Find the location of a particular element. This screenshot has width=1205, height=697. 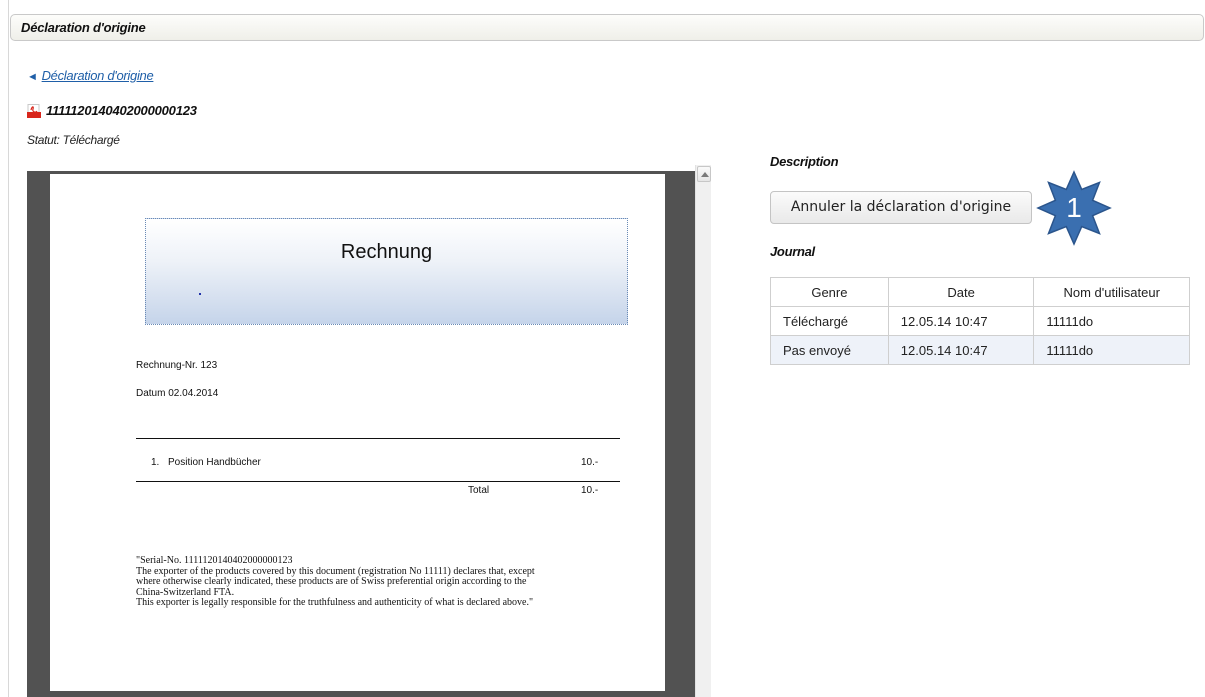

line-item-label: Position Handbücher is located at coordinates (214, 462).